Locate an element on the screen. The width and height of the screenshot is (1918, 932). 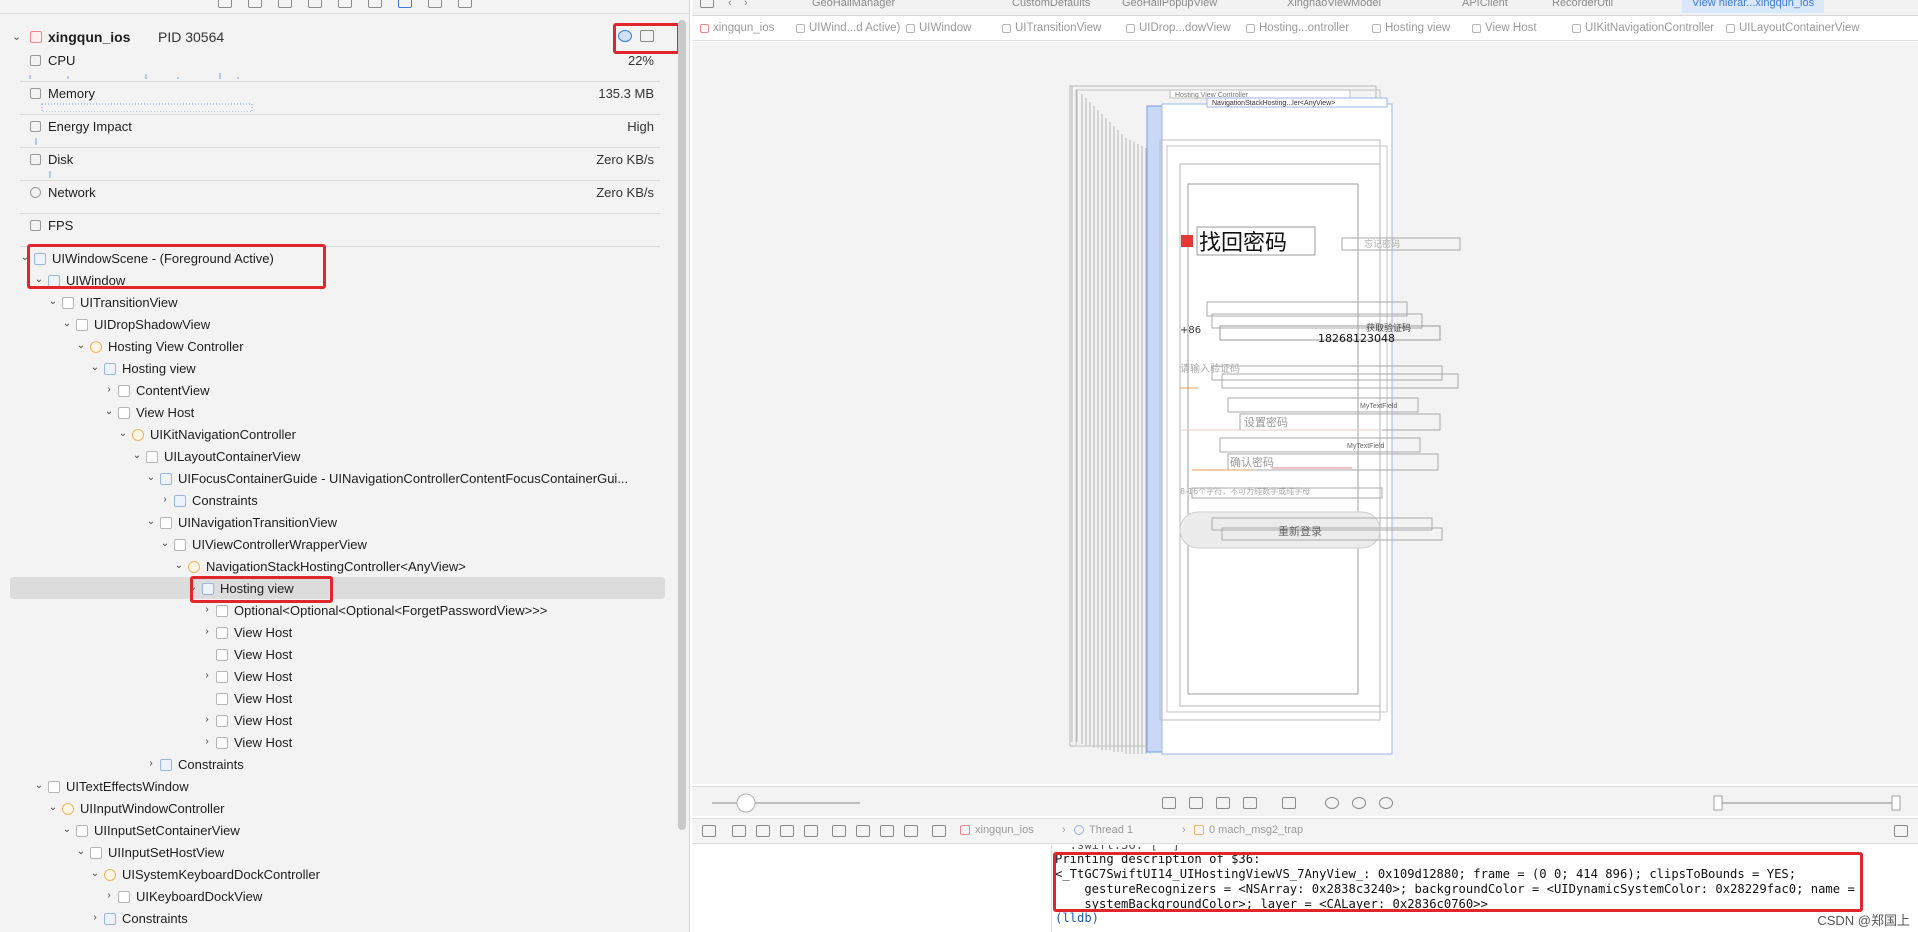
breadcrumb-item: View Host is located at coordinates (1511, 28).